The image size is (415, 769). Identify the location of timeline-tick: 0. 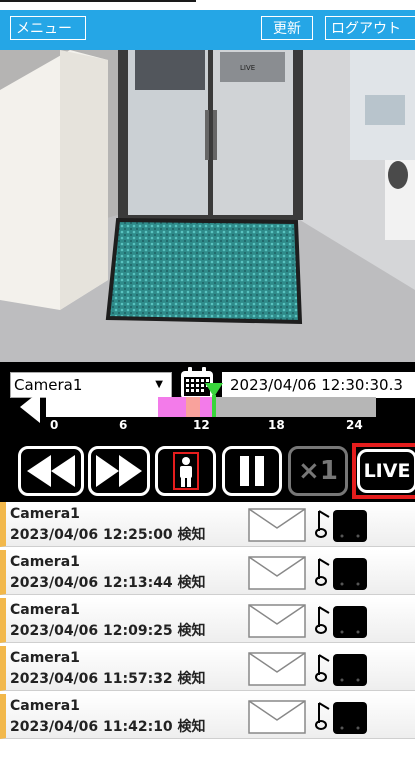
(54, 425).